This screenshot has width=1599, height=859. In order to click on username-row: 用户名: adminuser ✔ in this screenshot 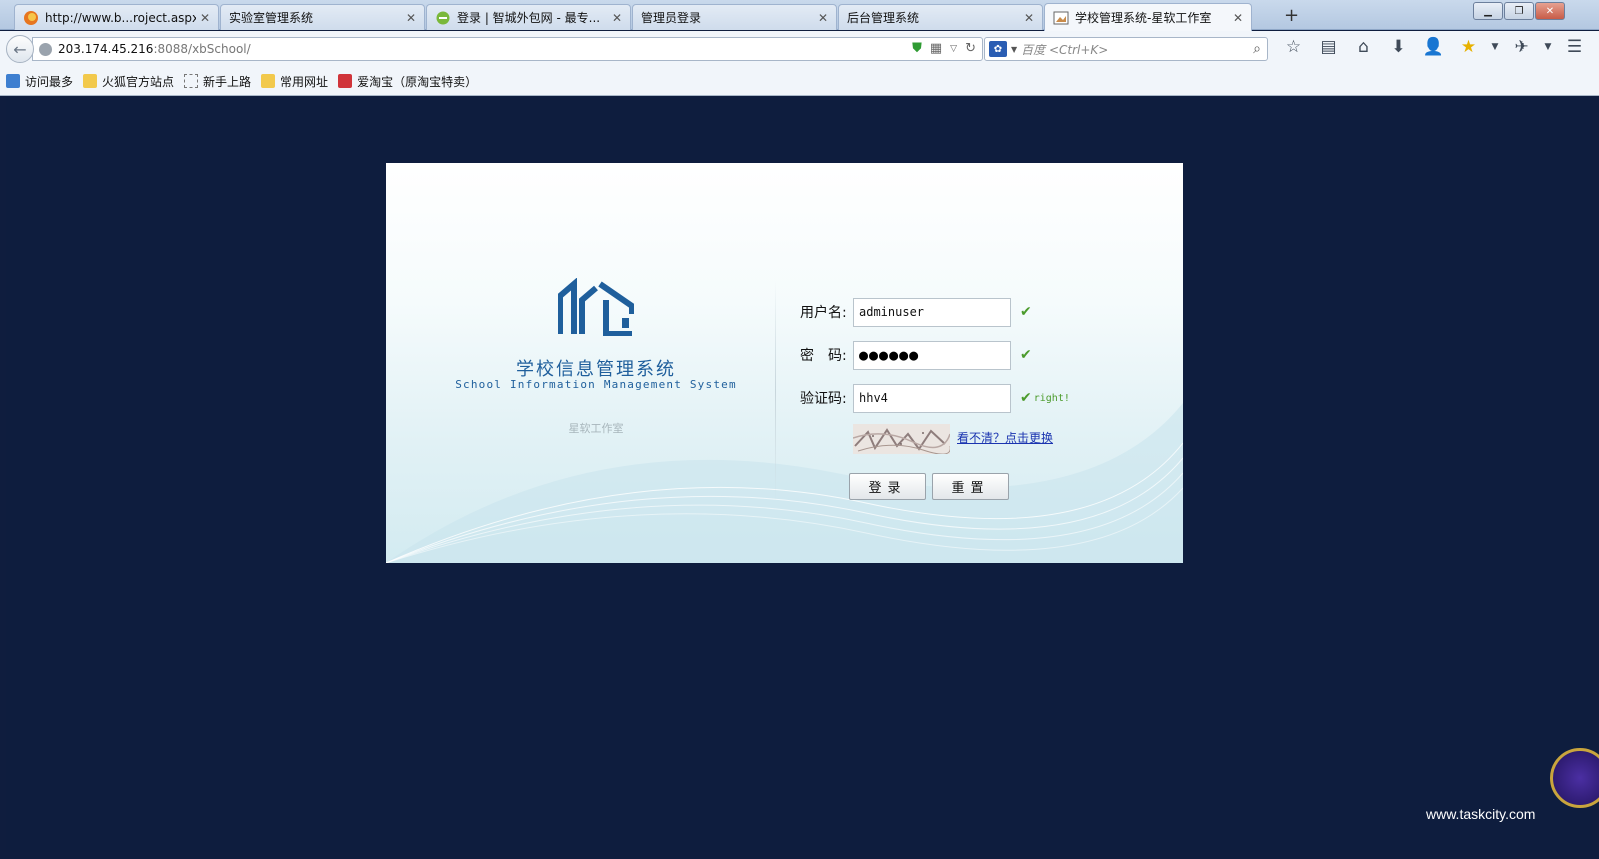, I will do `click(916, 312)`.